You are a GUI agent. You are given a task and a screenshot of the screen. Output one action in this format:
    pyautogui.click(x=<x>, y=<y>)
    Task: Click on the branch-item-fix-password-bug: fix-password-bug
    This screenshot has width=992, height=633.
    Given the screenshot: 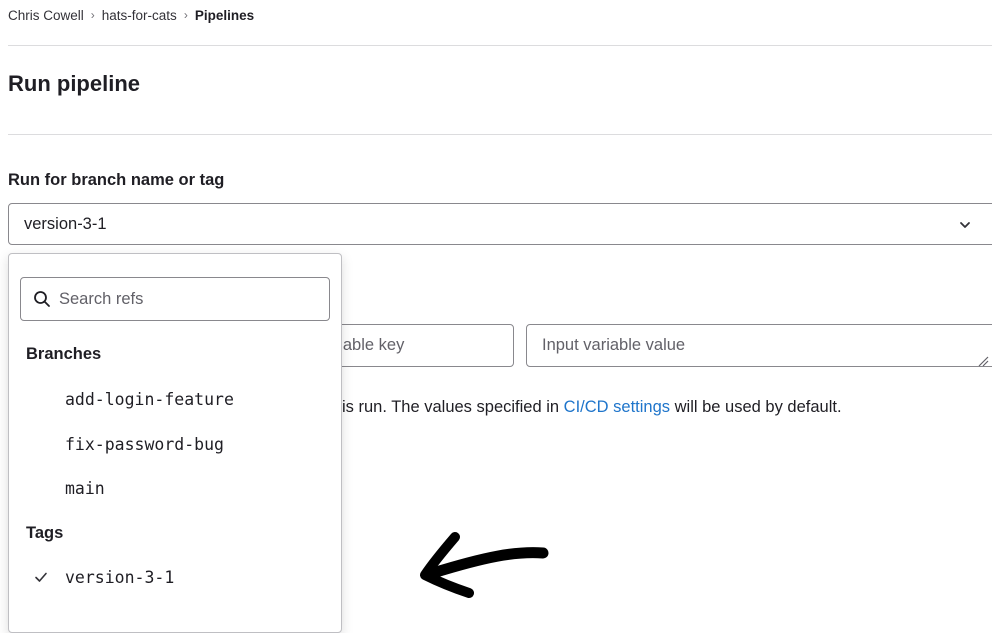 What is the action you would take?
    pyautogui.click(x=175, y=444)
    